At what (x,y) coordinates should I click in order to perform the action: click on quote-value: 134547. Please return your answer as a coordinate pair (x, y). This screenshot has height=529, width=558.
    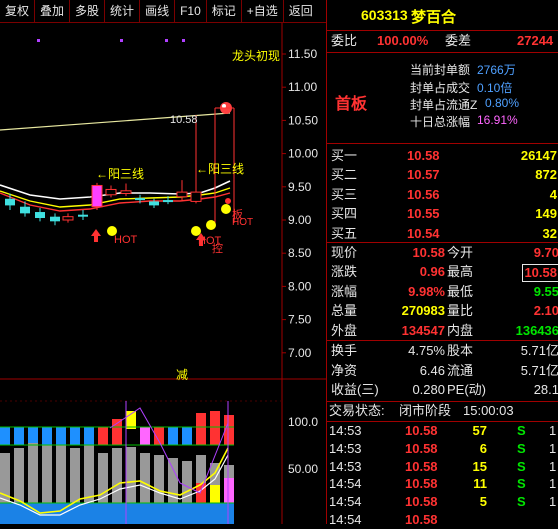
    Looking at the image, I should click on (423, 330).